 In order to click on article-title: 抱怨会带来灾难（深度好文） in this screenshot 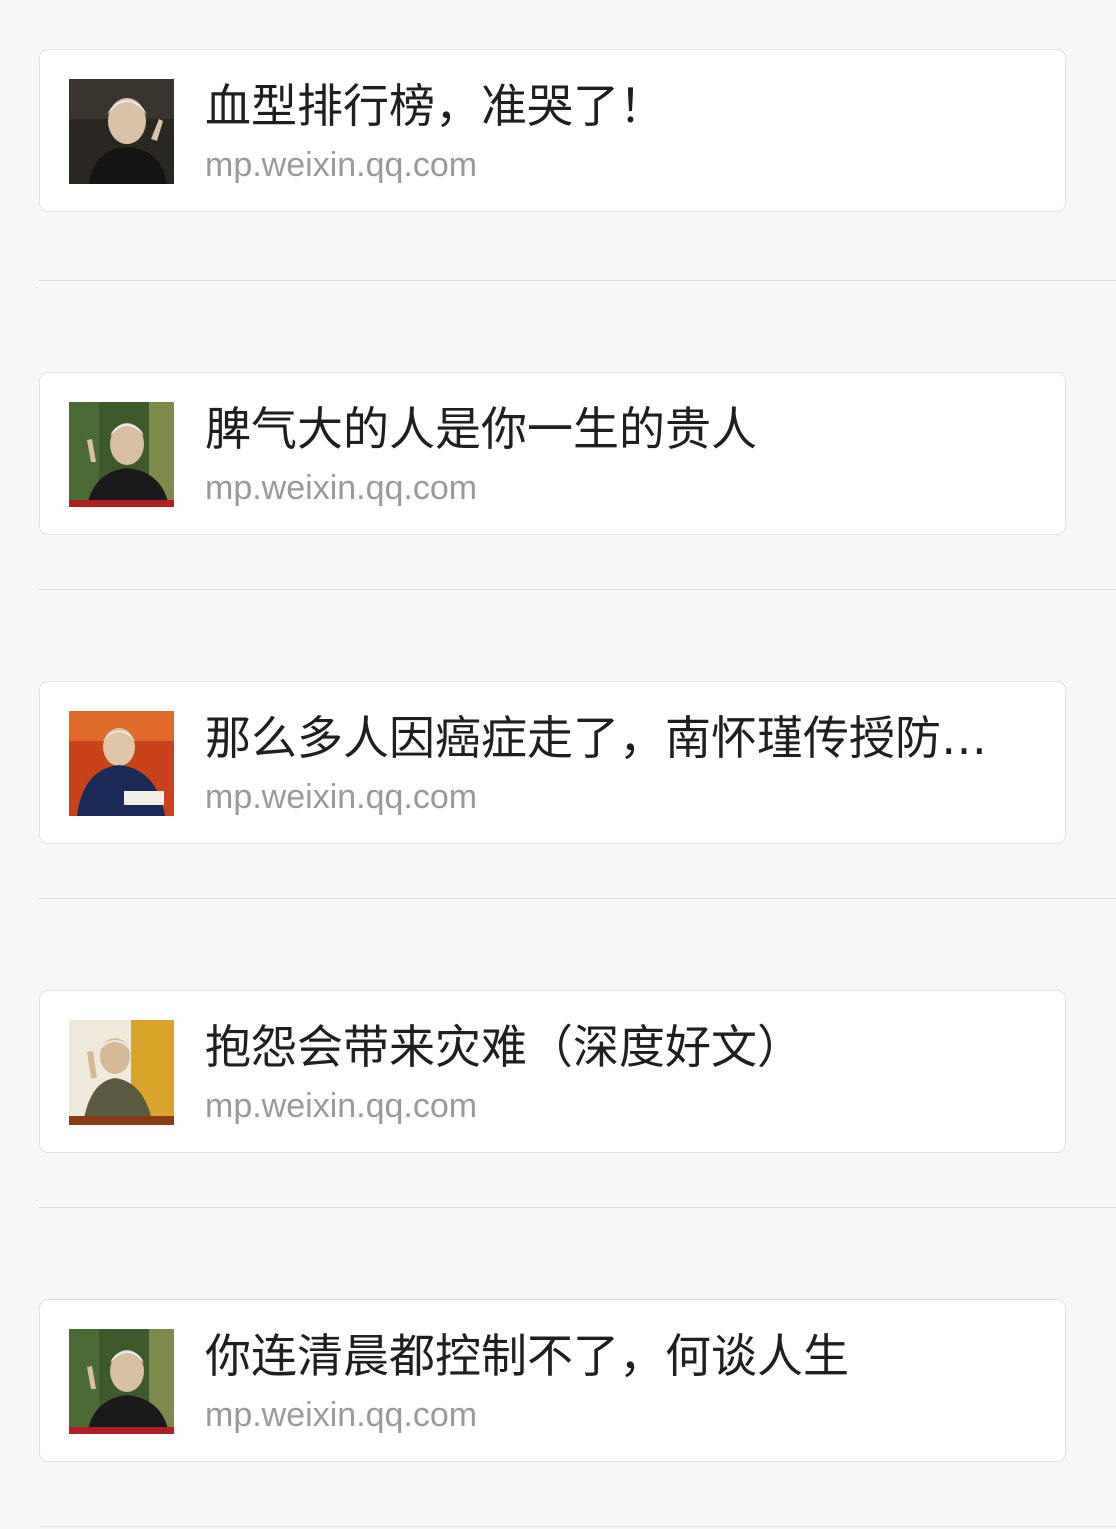, I will do `click(504, 1047)`.